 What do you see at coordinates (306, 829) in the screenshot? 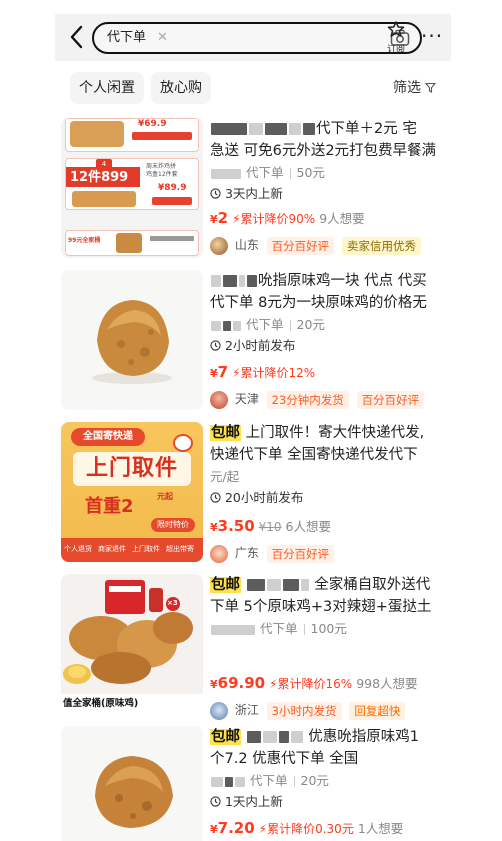
I see `price-drop: ⚡累计降价0.30元` at bounding box center [306, 829].